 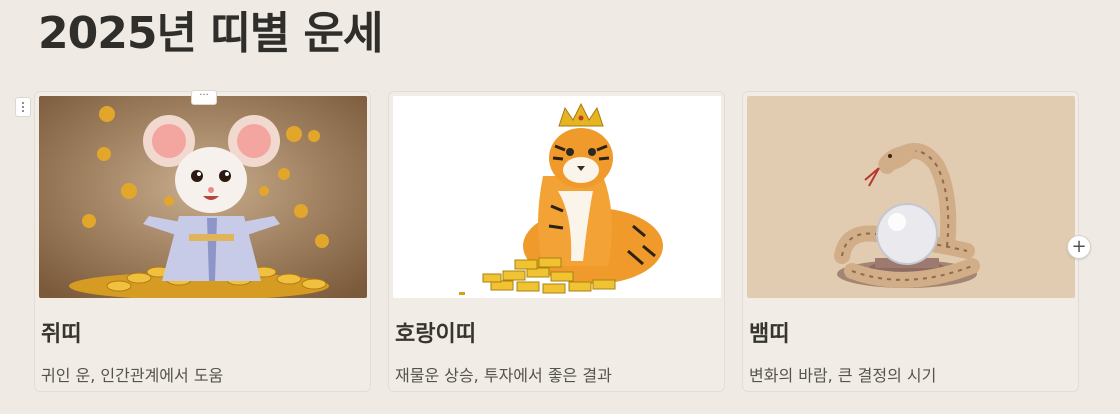 What do you see at coordinates (503, 375) in the screenshot?
I see `card-description: 재물운 상승, 투자에서 좋은 결과` at bounding box center [503, 375].